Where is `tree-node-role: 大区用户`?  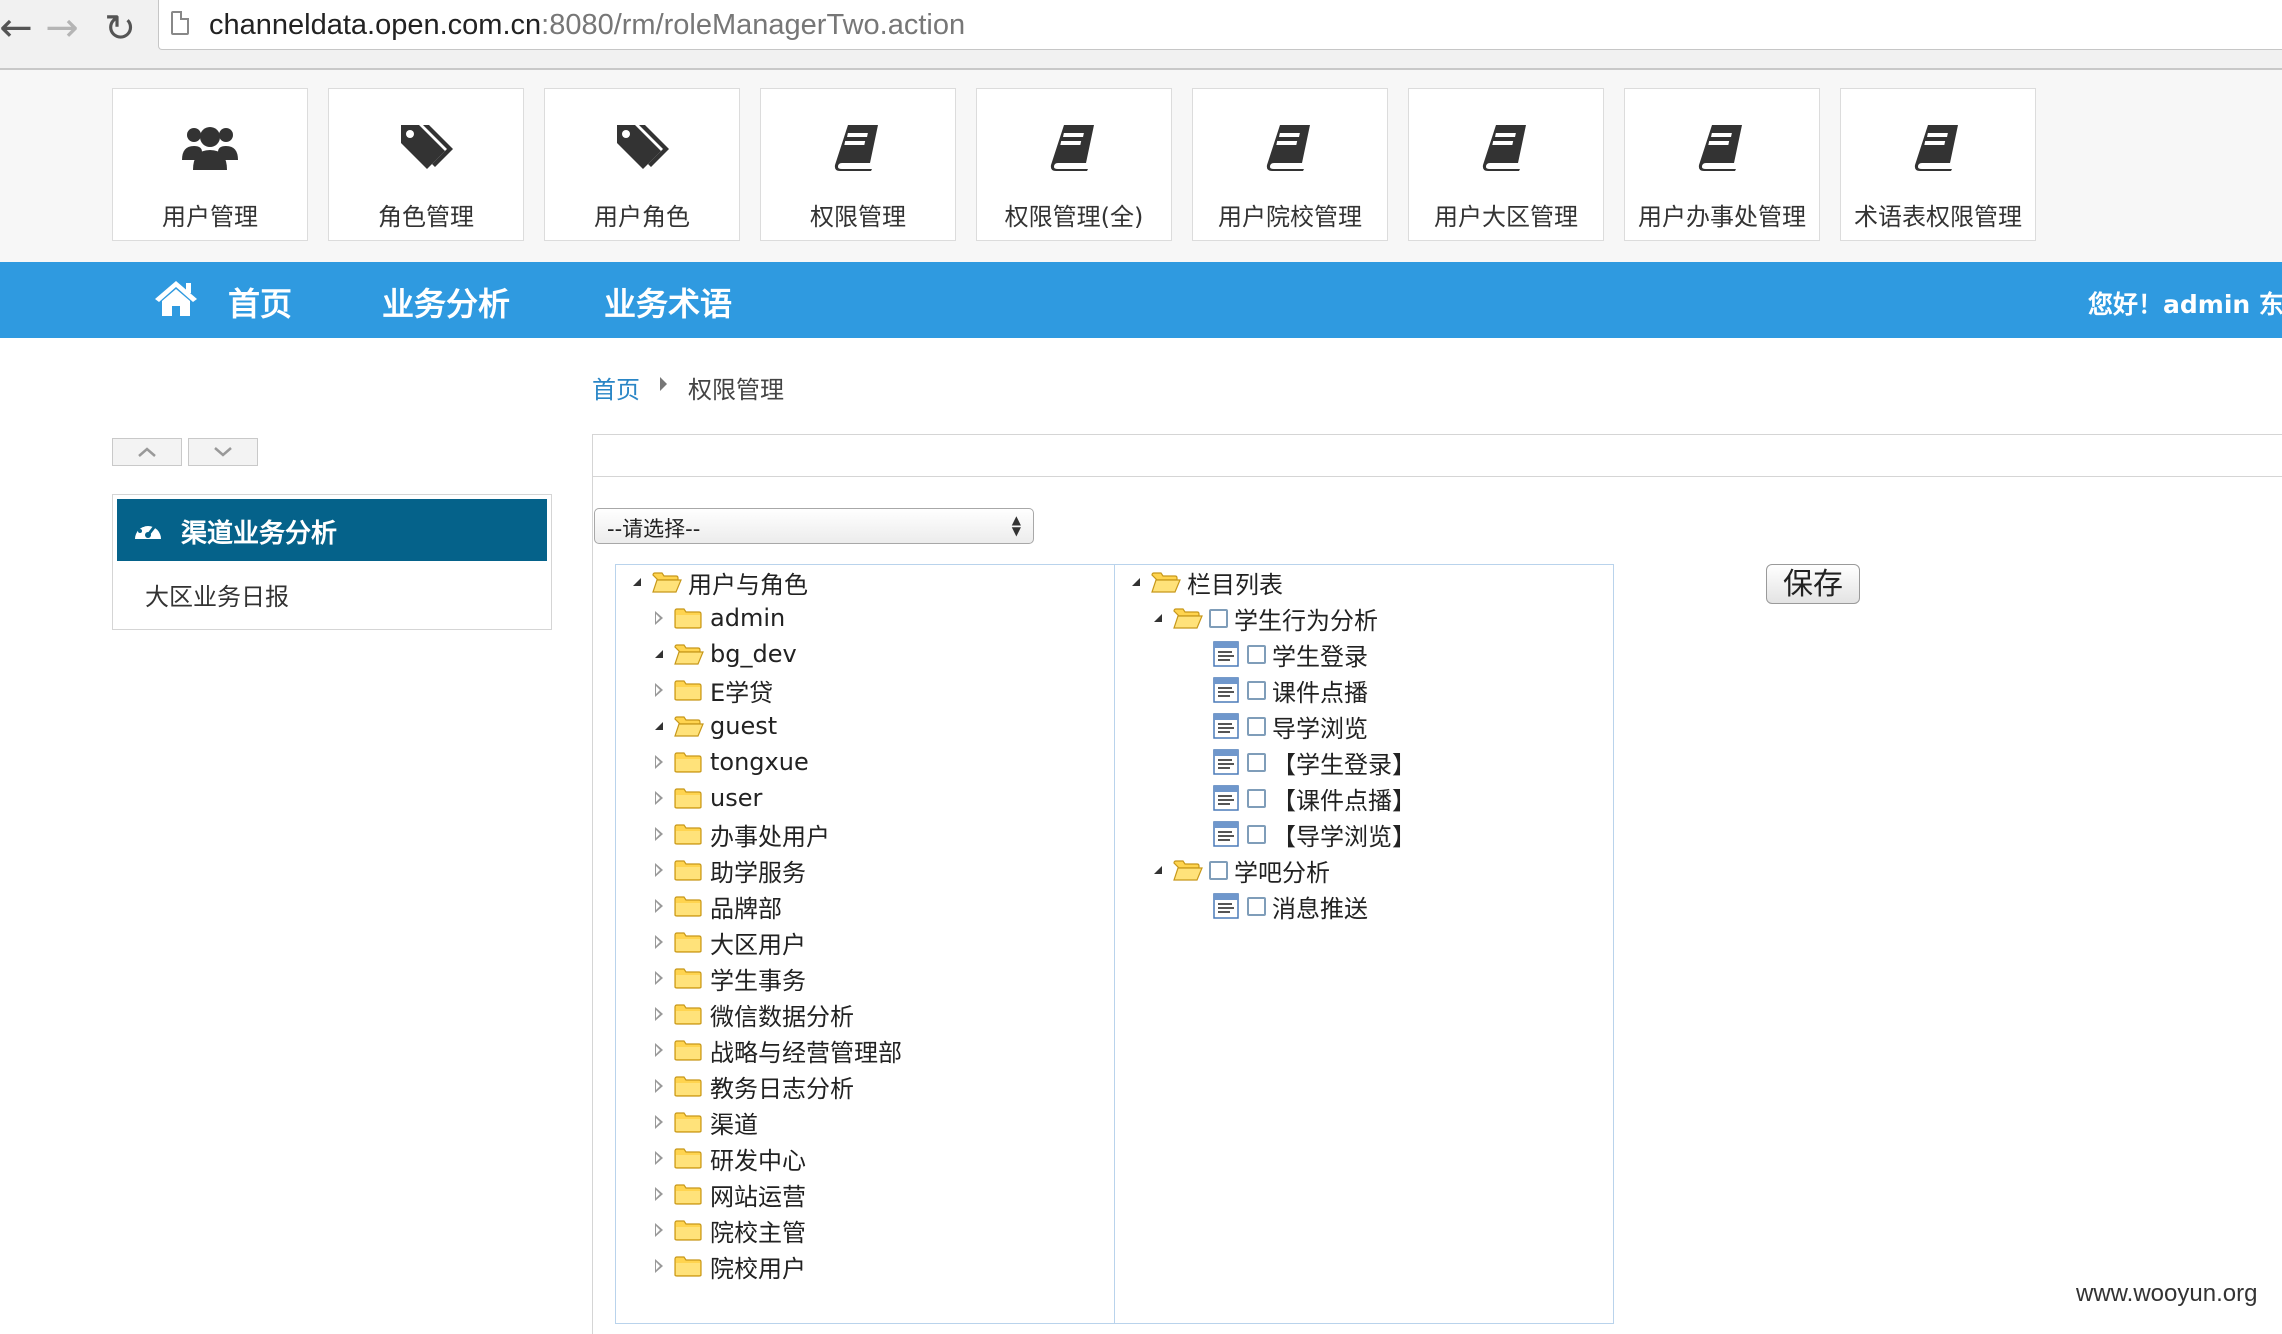
tree-node-role: 大区用户 is located at coordinates (727, 942).